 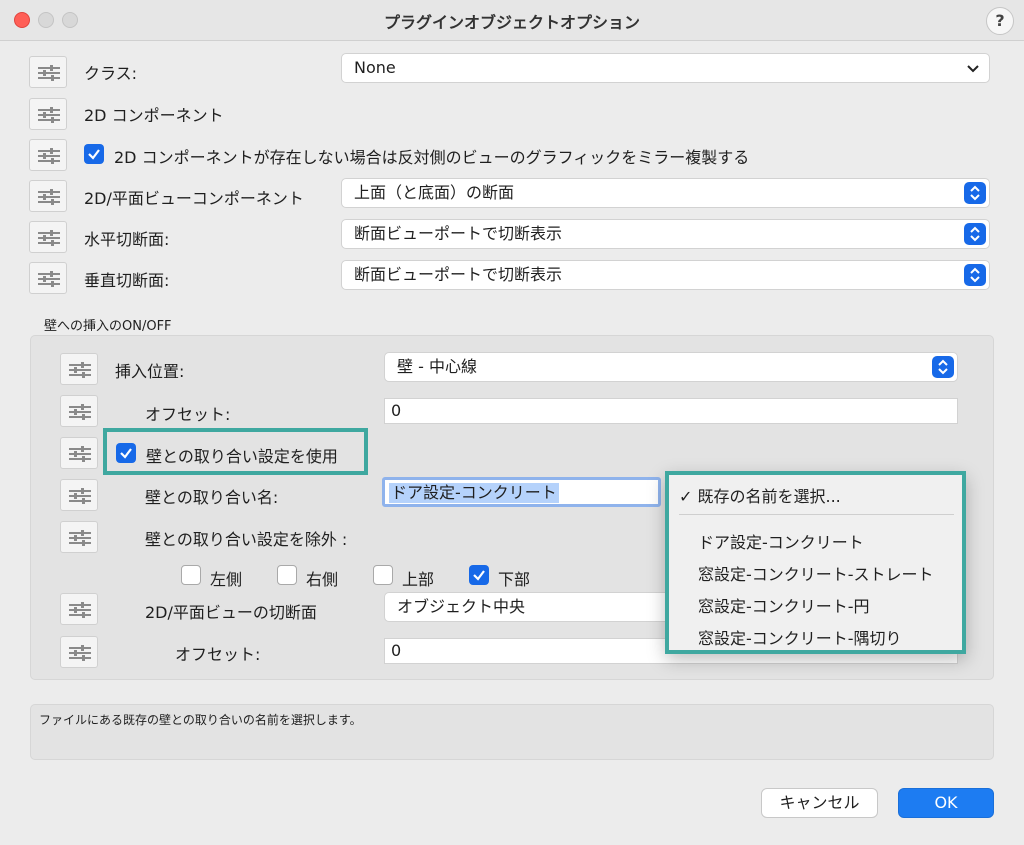 What do you see at coordinates (511, 22) in the screenshot?
I see `window-title: プラグインオブジェクトオプション` at bounding box center [511, 22].